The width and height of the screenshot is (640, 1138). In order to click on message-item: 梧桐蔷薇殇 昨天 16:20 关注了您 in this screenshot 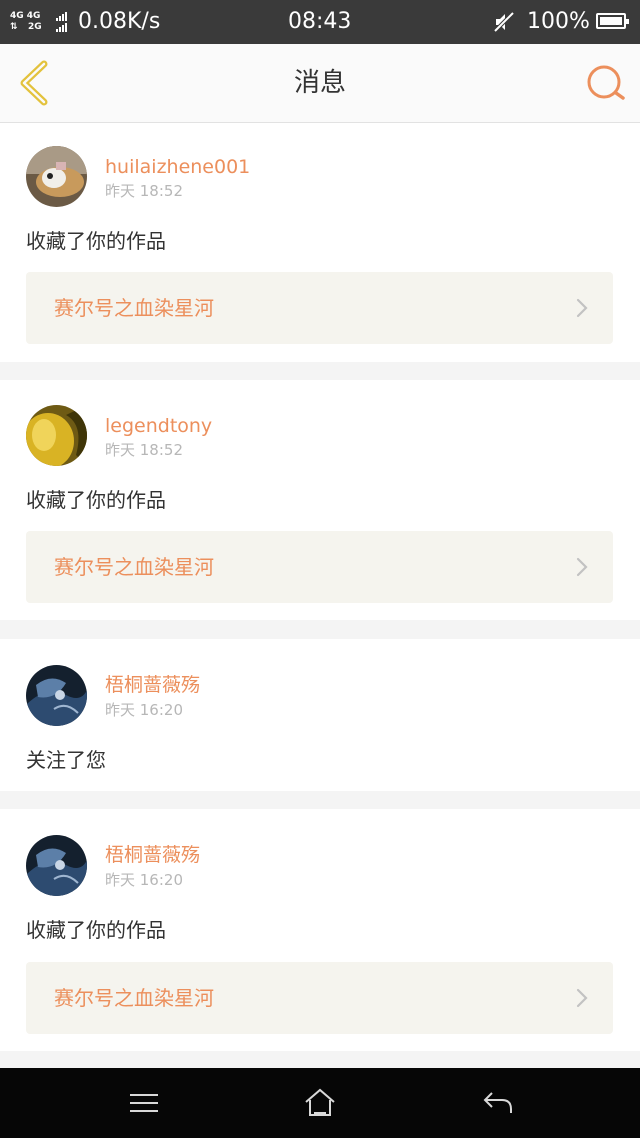, I will do `click(320, 715)`.